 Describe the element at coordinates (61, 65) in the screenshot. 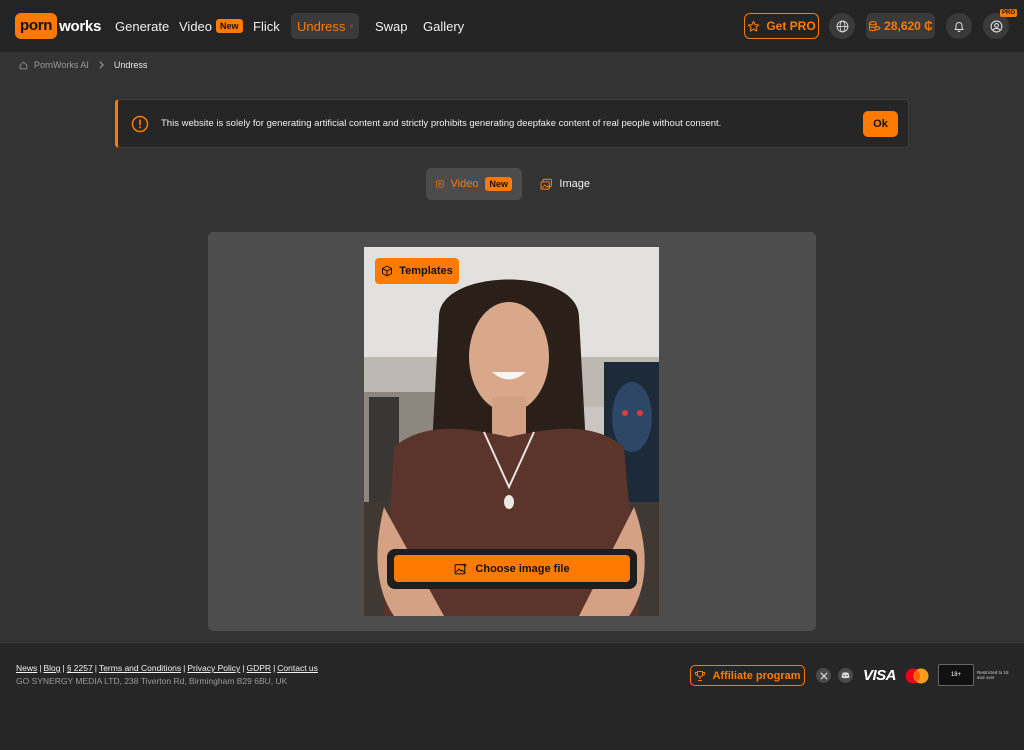

I see `breadcrumb-root: PornWorks AI` at that location.